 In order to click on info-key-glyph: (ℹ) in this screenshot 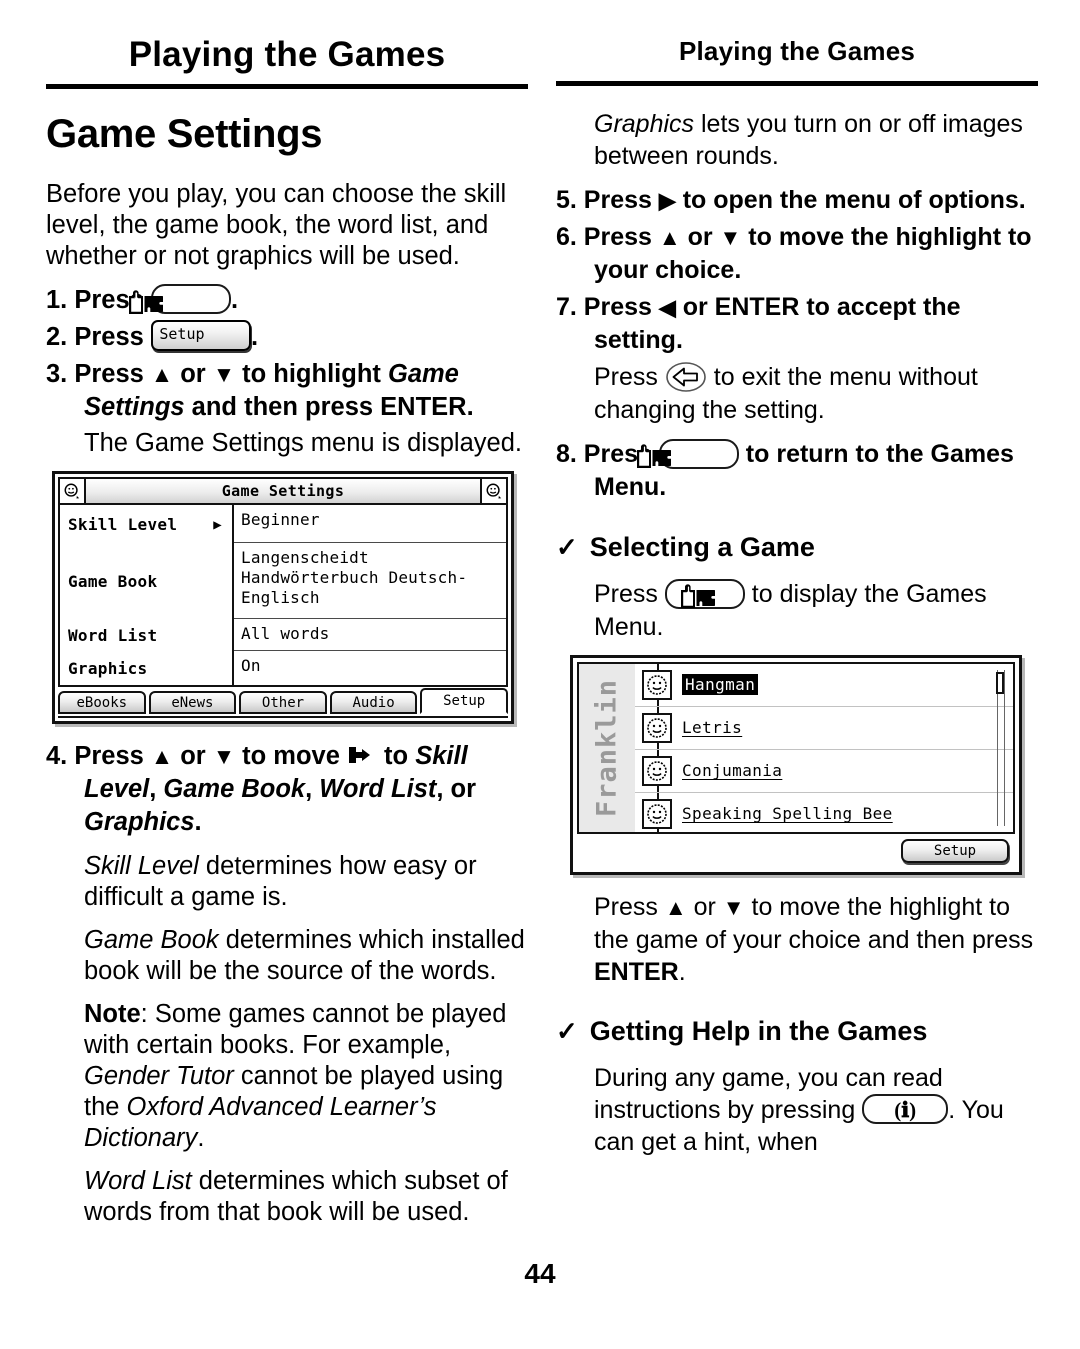, I will do `click(905, 1110)`.